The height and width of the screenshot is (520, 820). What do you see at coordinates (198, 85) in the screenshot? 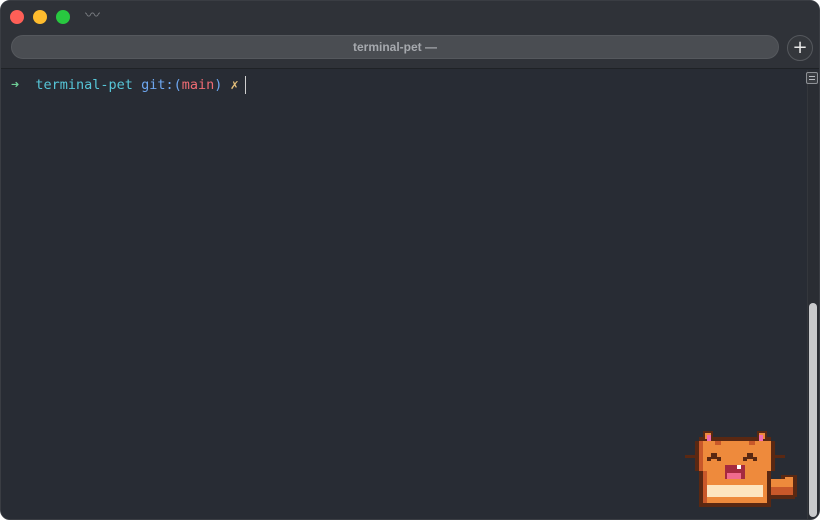
I see `git-branch: main` at bounding box center [198, 85].